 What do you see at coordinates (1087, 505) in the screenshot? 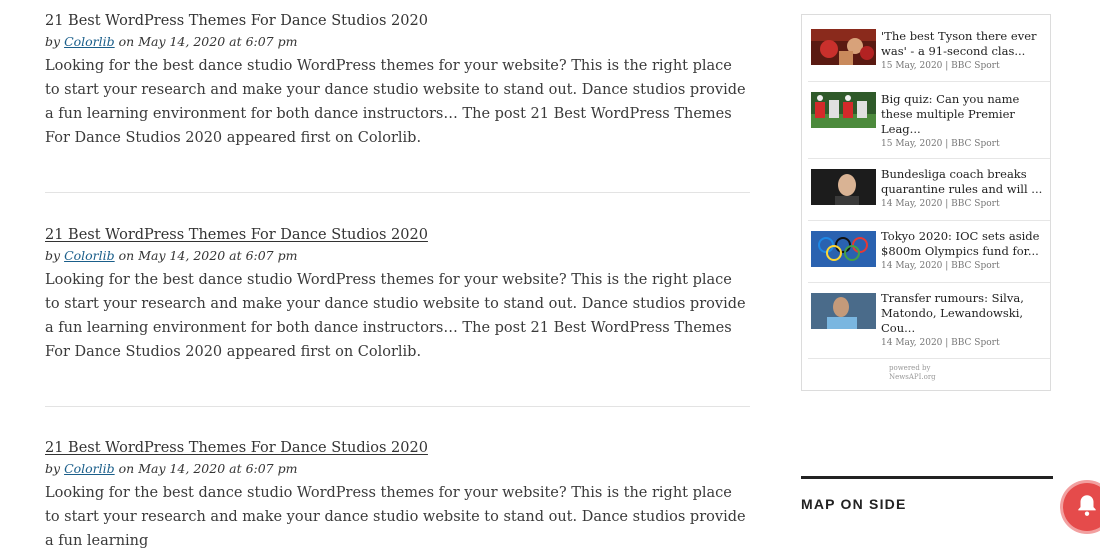
I see `bell-icon` at bounding box center [1087, 505].